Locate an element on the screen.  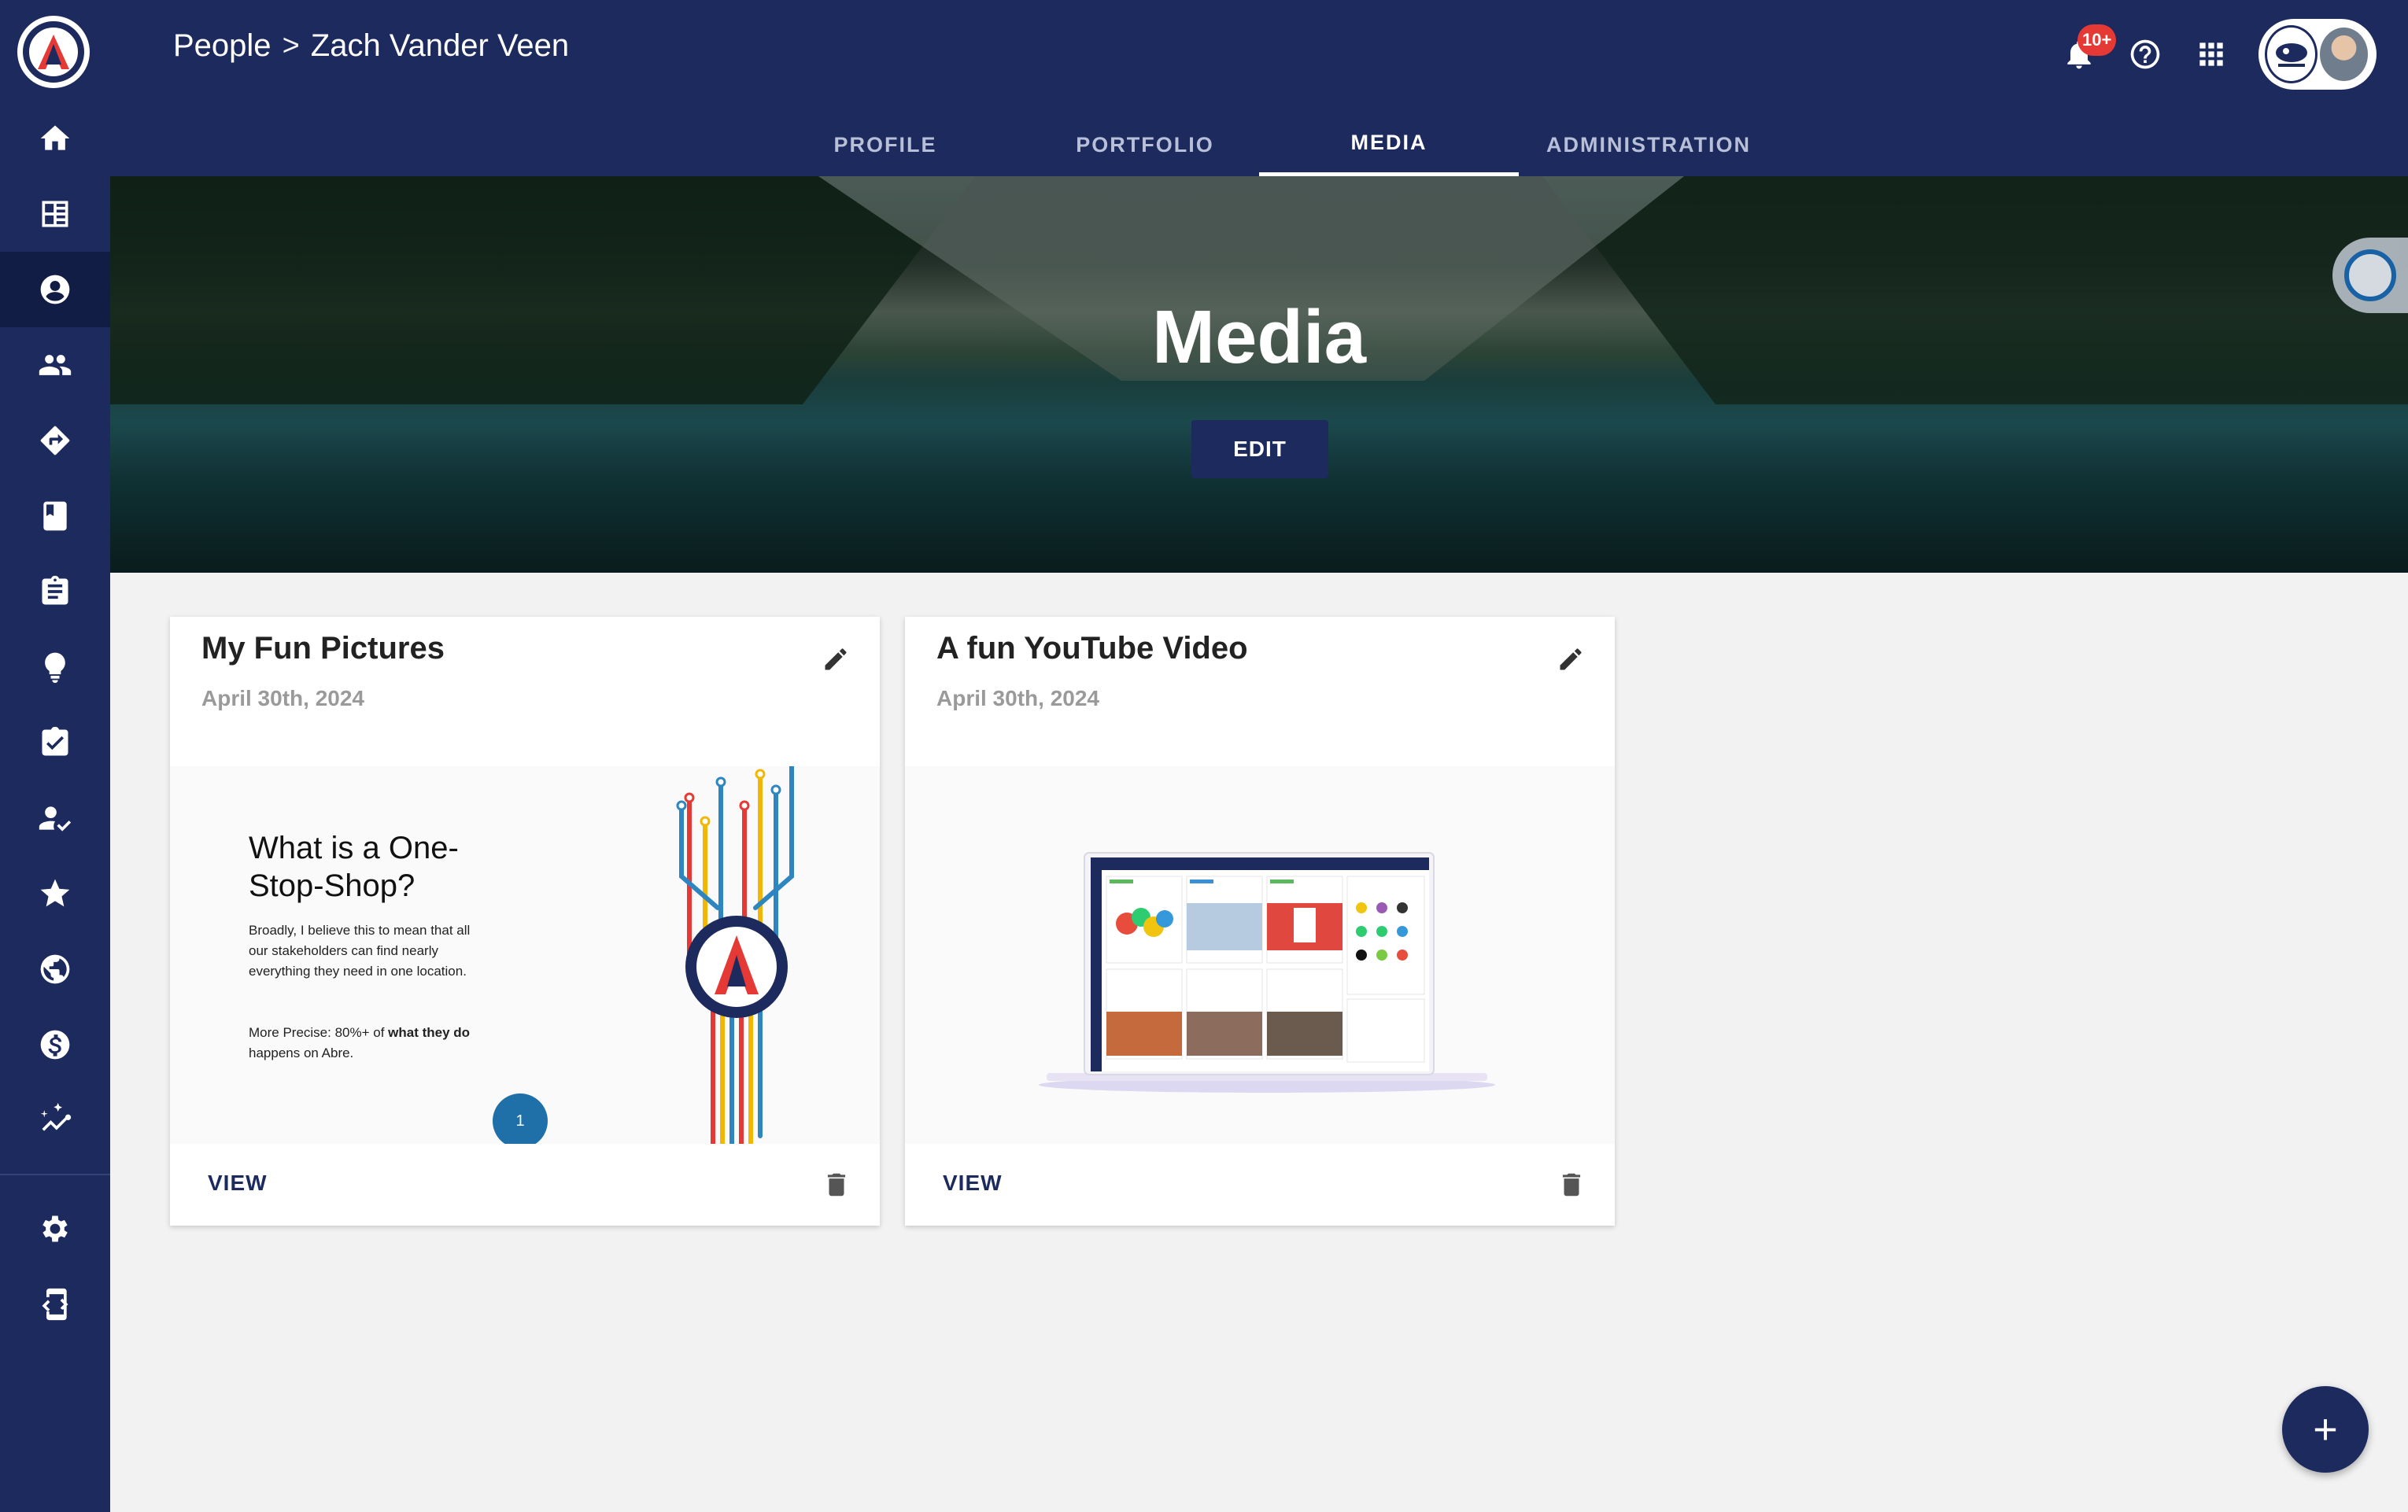
checklist-icon is located at coordinates (55, 741).